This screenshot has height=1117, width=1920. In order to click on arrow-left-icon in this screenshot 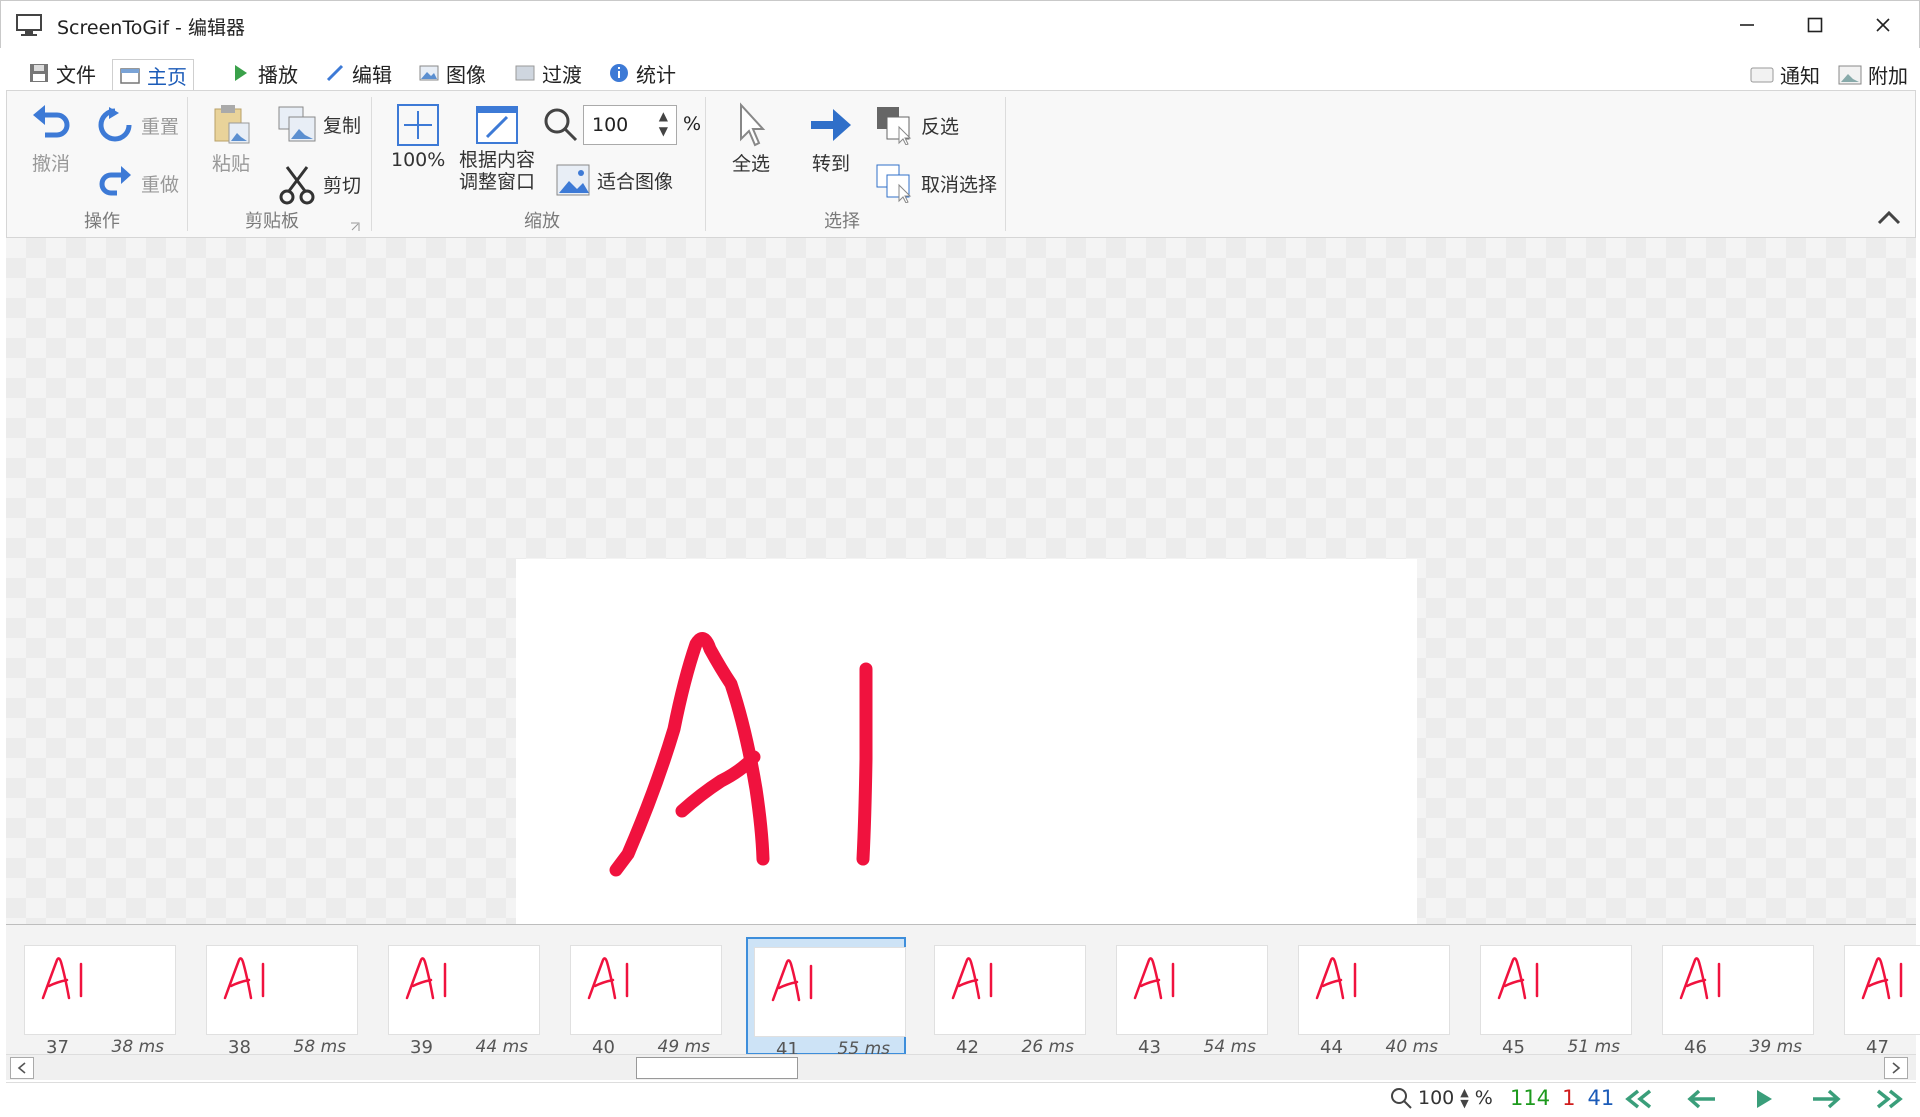, I will do `click(1701, 1099)`.